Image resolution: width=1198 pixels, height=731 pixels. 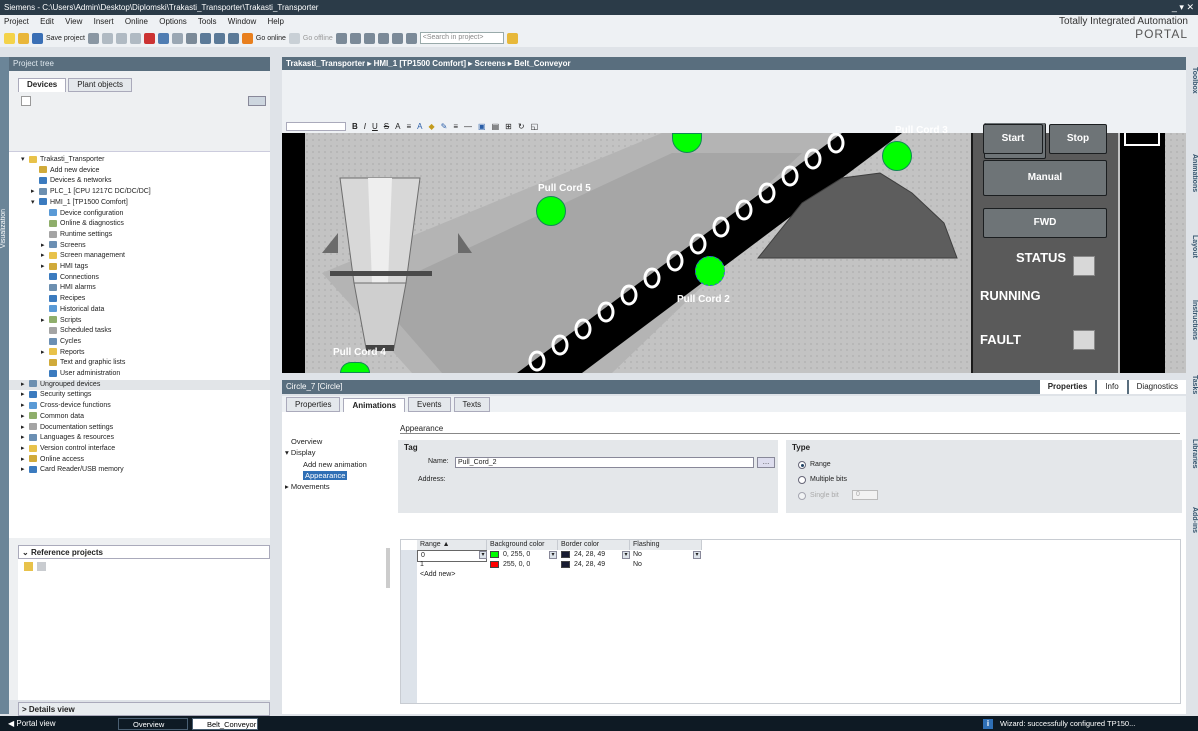 What do you see at coordinates (47, 21) in the screenshot?
I see `menu-edit: Edit` at bounding box center [47, 21].